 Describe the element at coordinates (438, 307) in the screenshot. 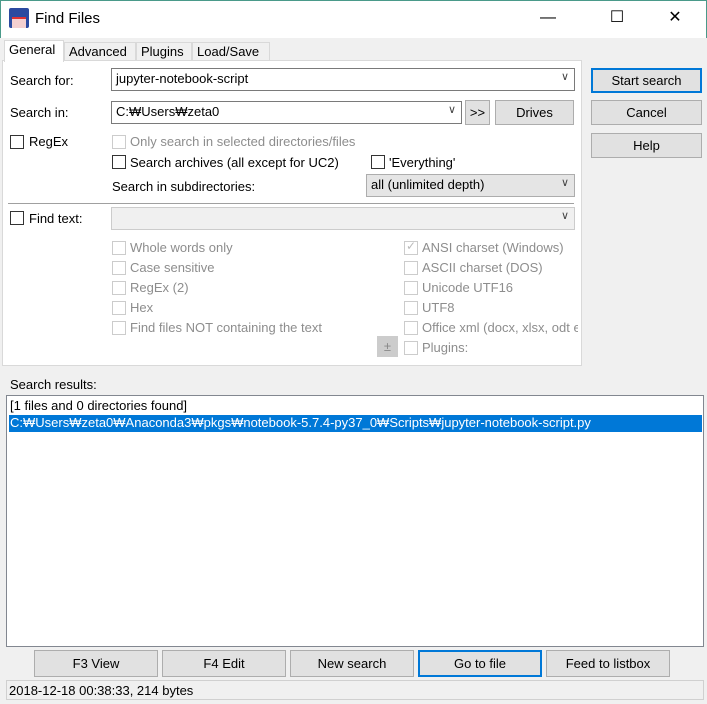

I see `charset-option-label: UTF8` at that location.